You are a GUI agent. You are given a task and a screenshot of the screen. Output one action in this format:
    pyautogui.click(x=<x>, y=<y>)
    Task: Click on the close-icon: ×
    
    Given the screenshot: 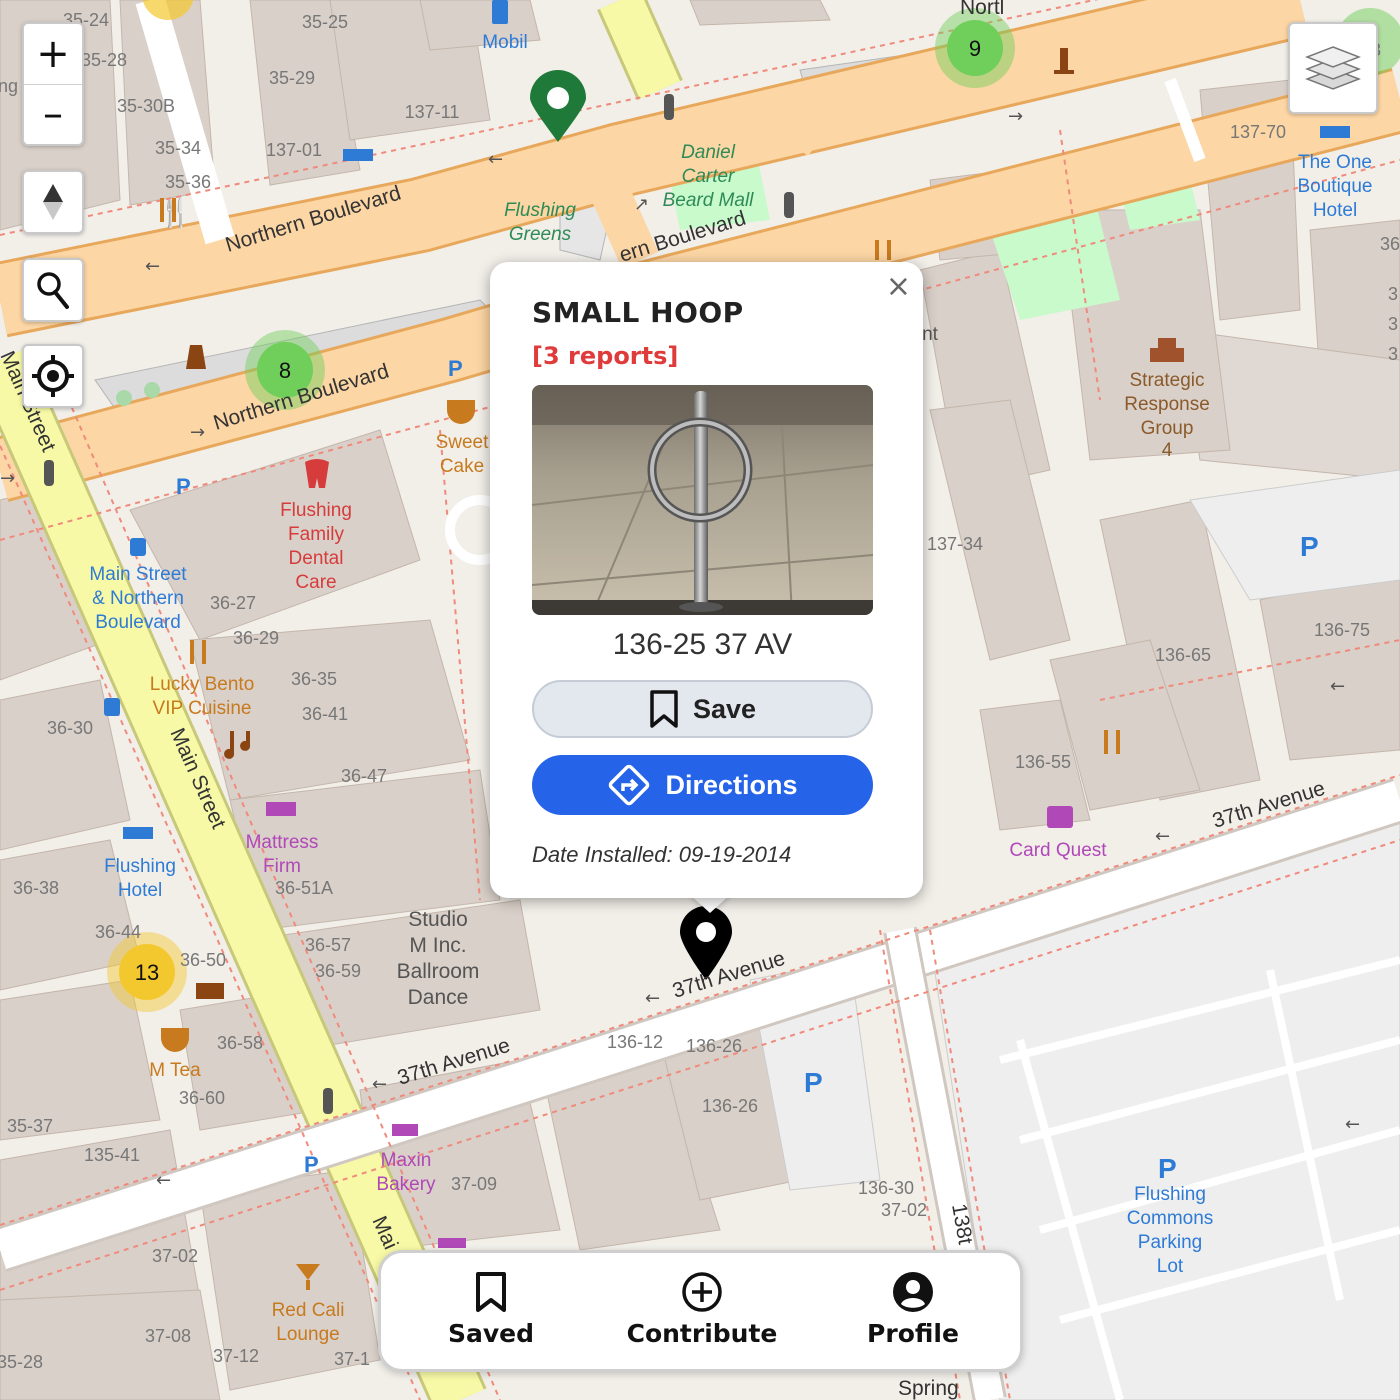 What is the action you would take?
    pyautogui.click(x=898, y=287)
    